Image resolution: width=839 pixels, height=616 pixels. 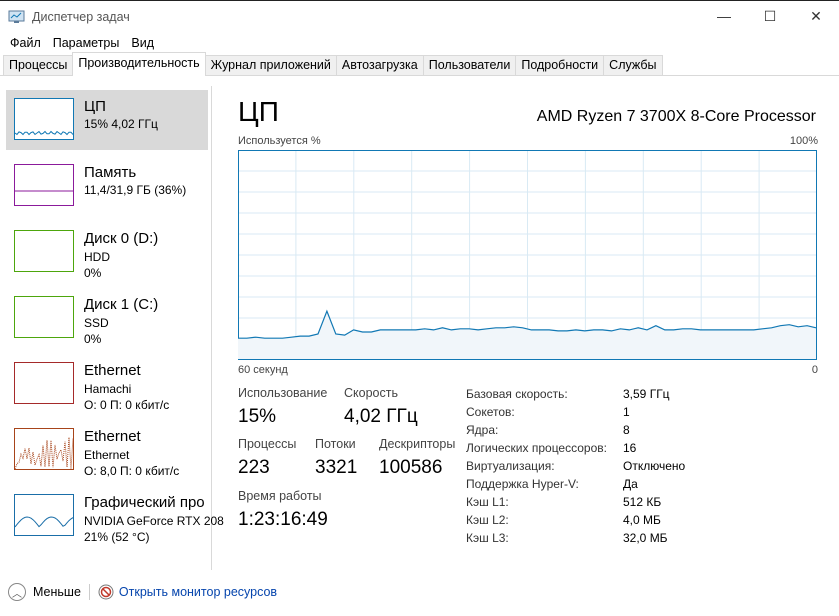 I want to click on speed-label: Скорость, so click(x=371, y=393).